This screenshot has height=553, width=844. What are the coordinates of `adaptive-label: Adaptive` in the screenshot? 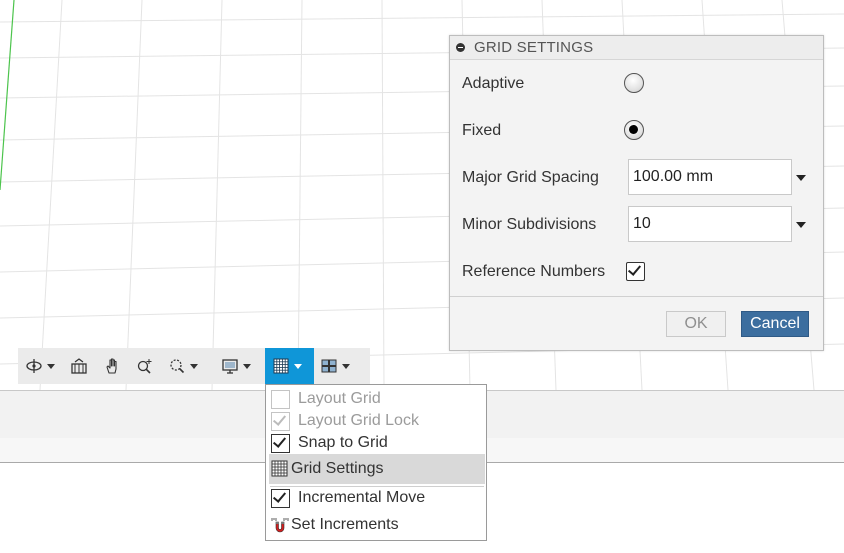 It's located at (493, 83).